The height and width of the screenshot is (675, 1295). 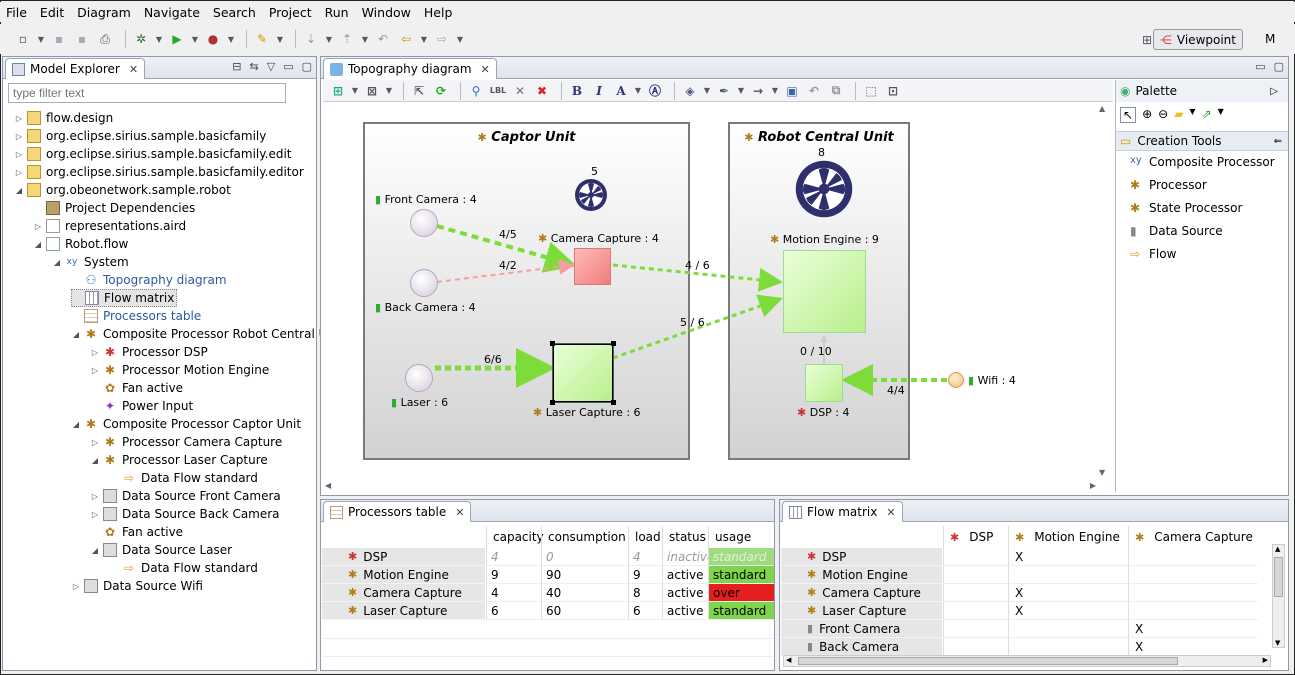 What do you see at coordinates (1163, 115) in the screenshot?
I see `zoom-out-icon: ⊖` at bounding box center [1163, 115].